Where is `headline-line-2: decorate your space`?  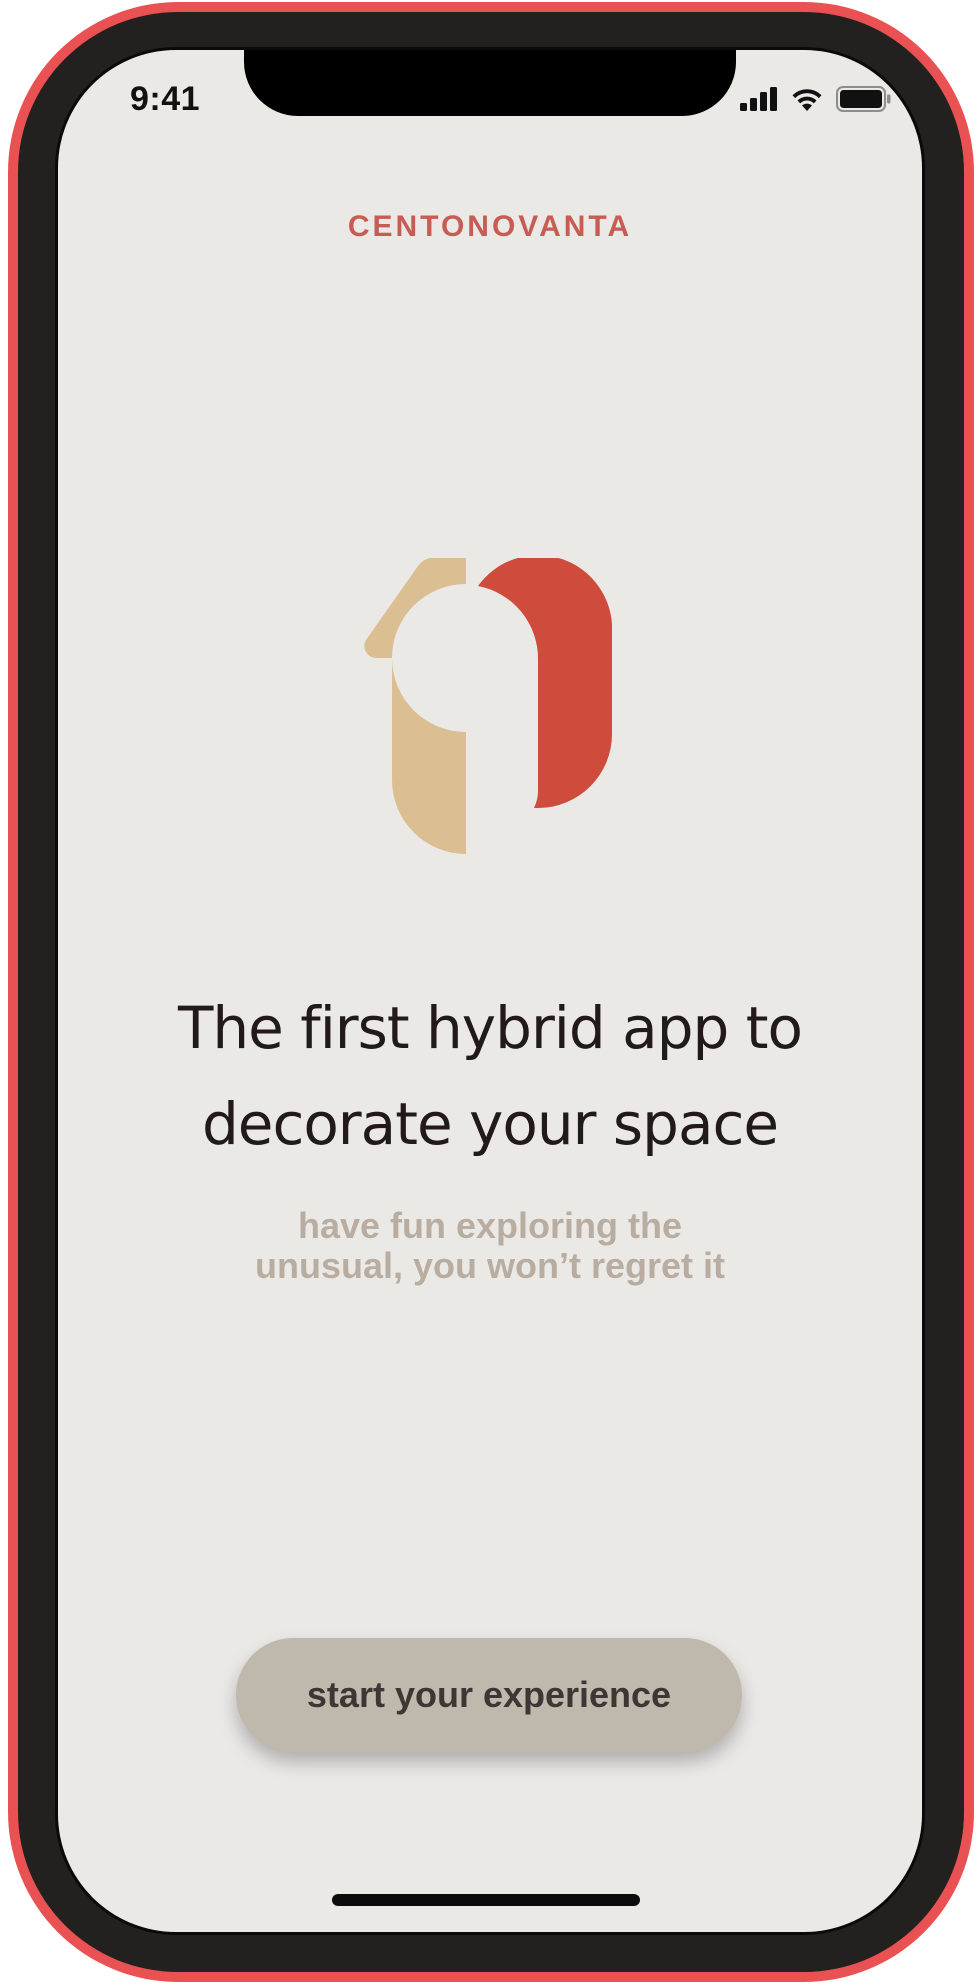
headline-line-2: decorate your space is located at coordinates (490, 1124).